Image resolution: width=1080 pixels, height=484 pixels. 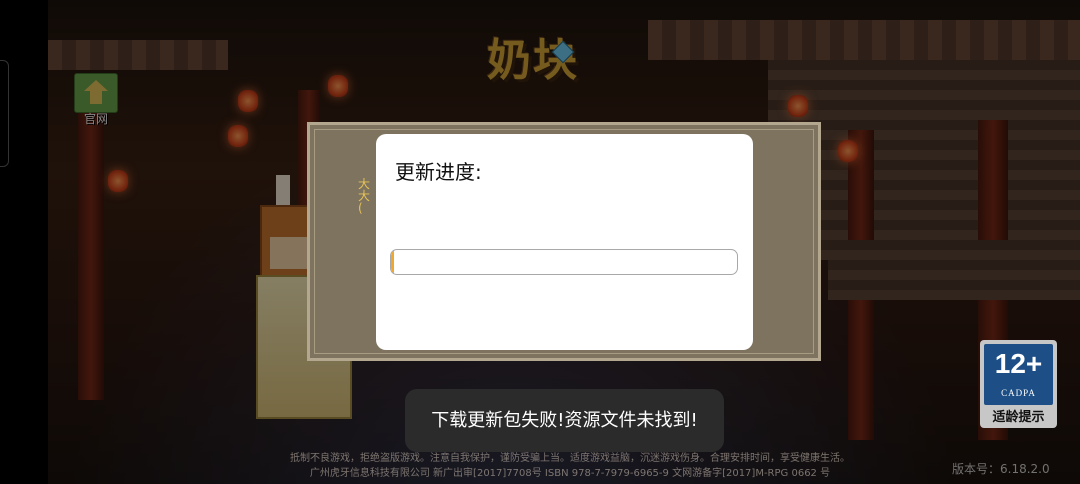 What do you see at coordinates (1018, 417) in the screenshot?
I see `age-rating-caption: 适龄提示` at bounding box center [1018, 417].